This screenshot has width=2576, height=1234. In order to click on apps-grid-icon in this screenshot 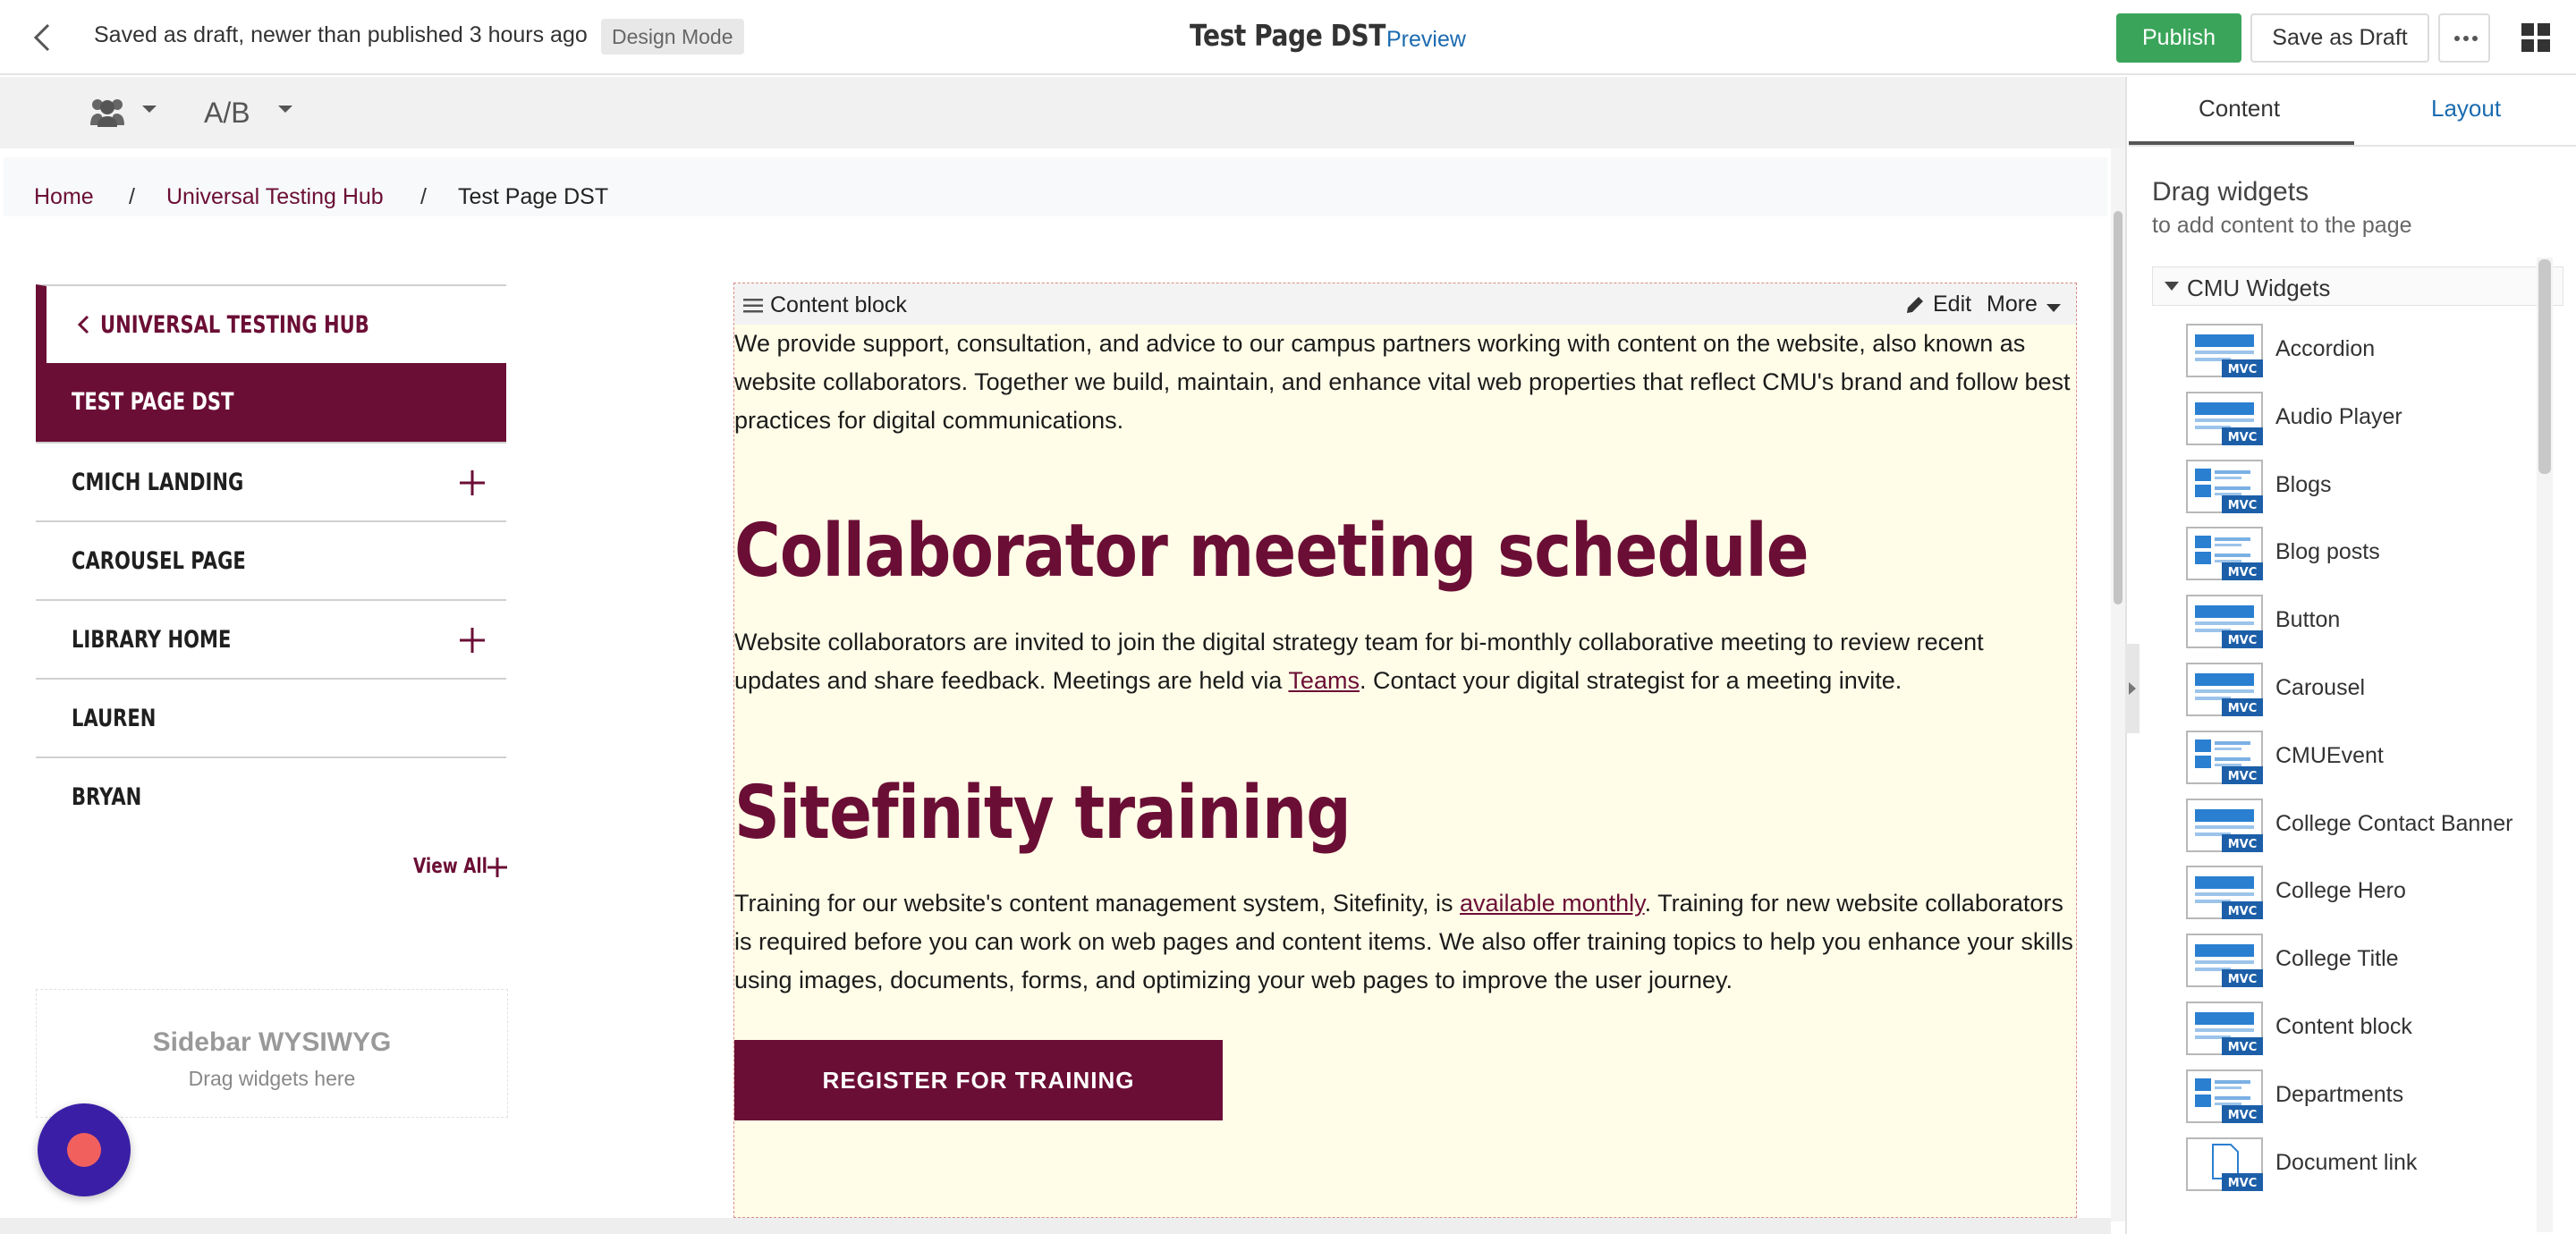, I will do `click(2536, 37)`.